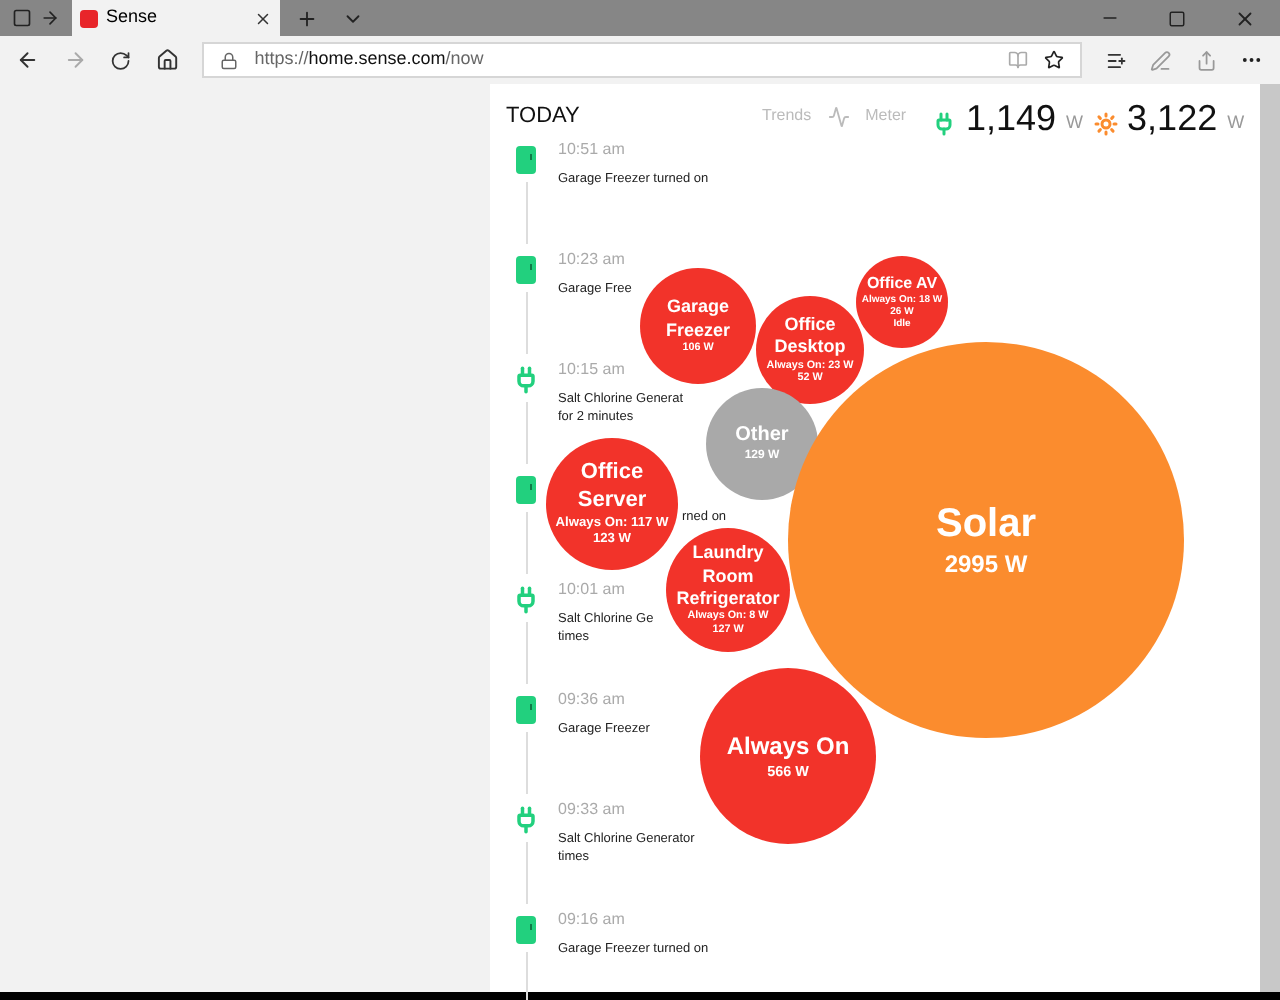 Image resolution: width=1280 pixels, height=1000 pixels. I want to click on lock-icon, so click(229, 60).